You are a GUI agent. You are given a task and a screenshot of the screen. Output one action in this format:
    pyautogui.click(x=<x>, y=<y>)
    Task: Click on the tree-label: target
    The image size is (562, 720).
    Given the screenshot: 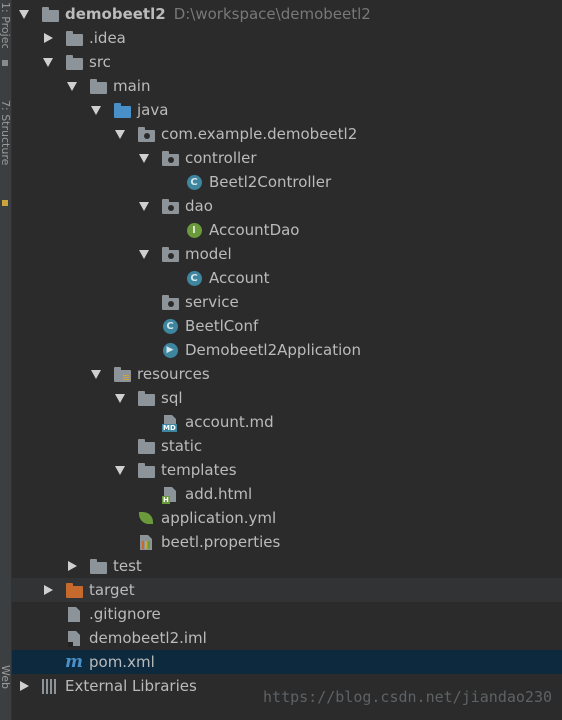 What is the action you would take?
    pyautogui.click(x=112, y=590)
    